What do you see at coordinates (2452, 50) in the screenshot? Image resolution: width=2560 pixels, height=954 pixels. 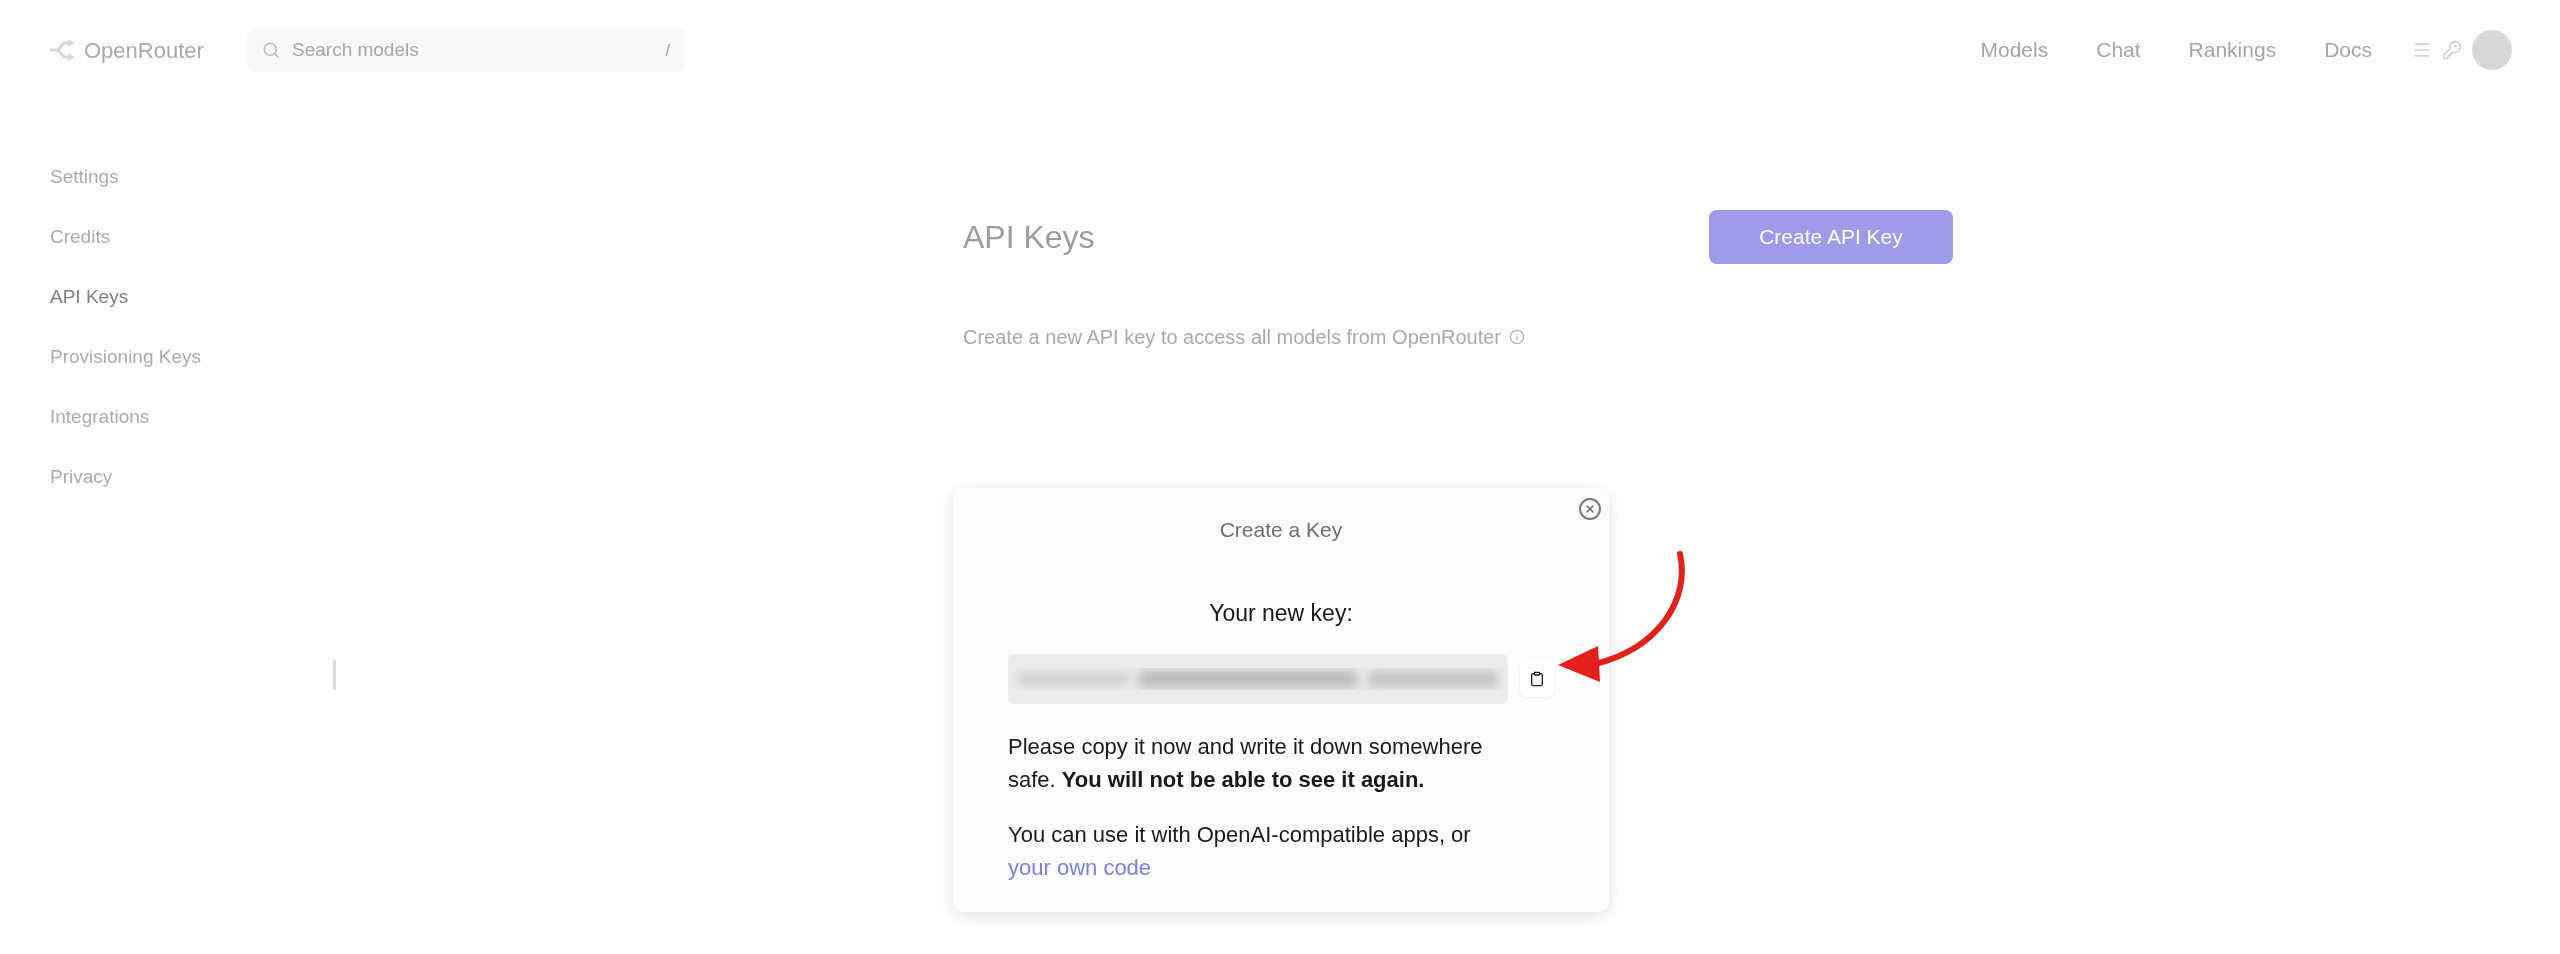 I see `key-icon` at bounding box center [2452, 50].